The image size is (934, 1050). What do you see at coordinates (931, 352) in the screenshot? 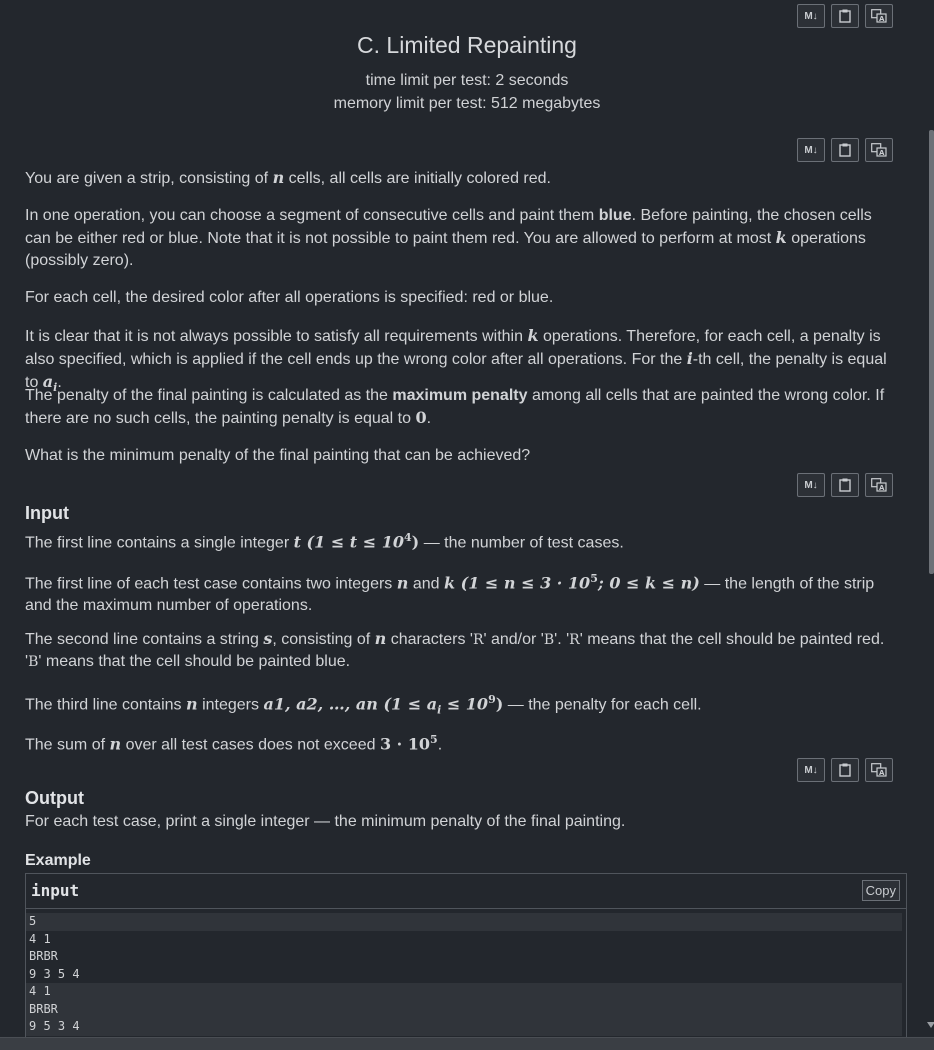
I see `vertical-scrollbar-thumb` at bounding box center [931, 352].